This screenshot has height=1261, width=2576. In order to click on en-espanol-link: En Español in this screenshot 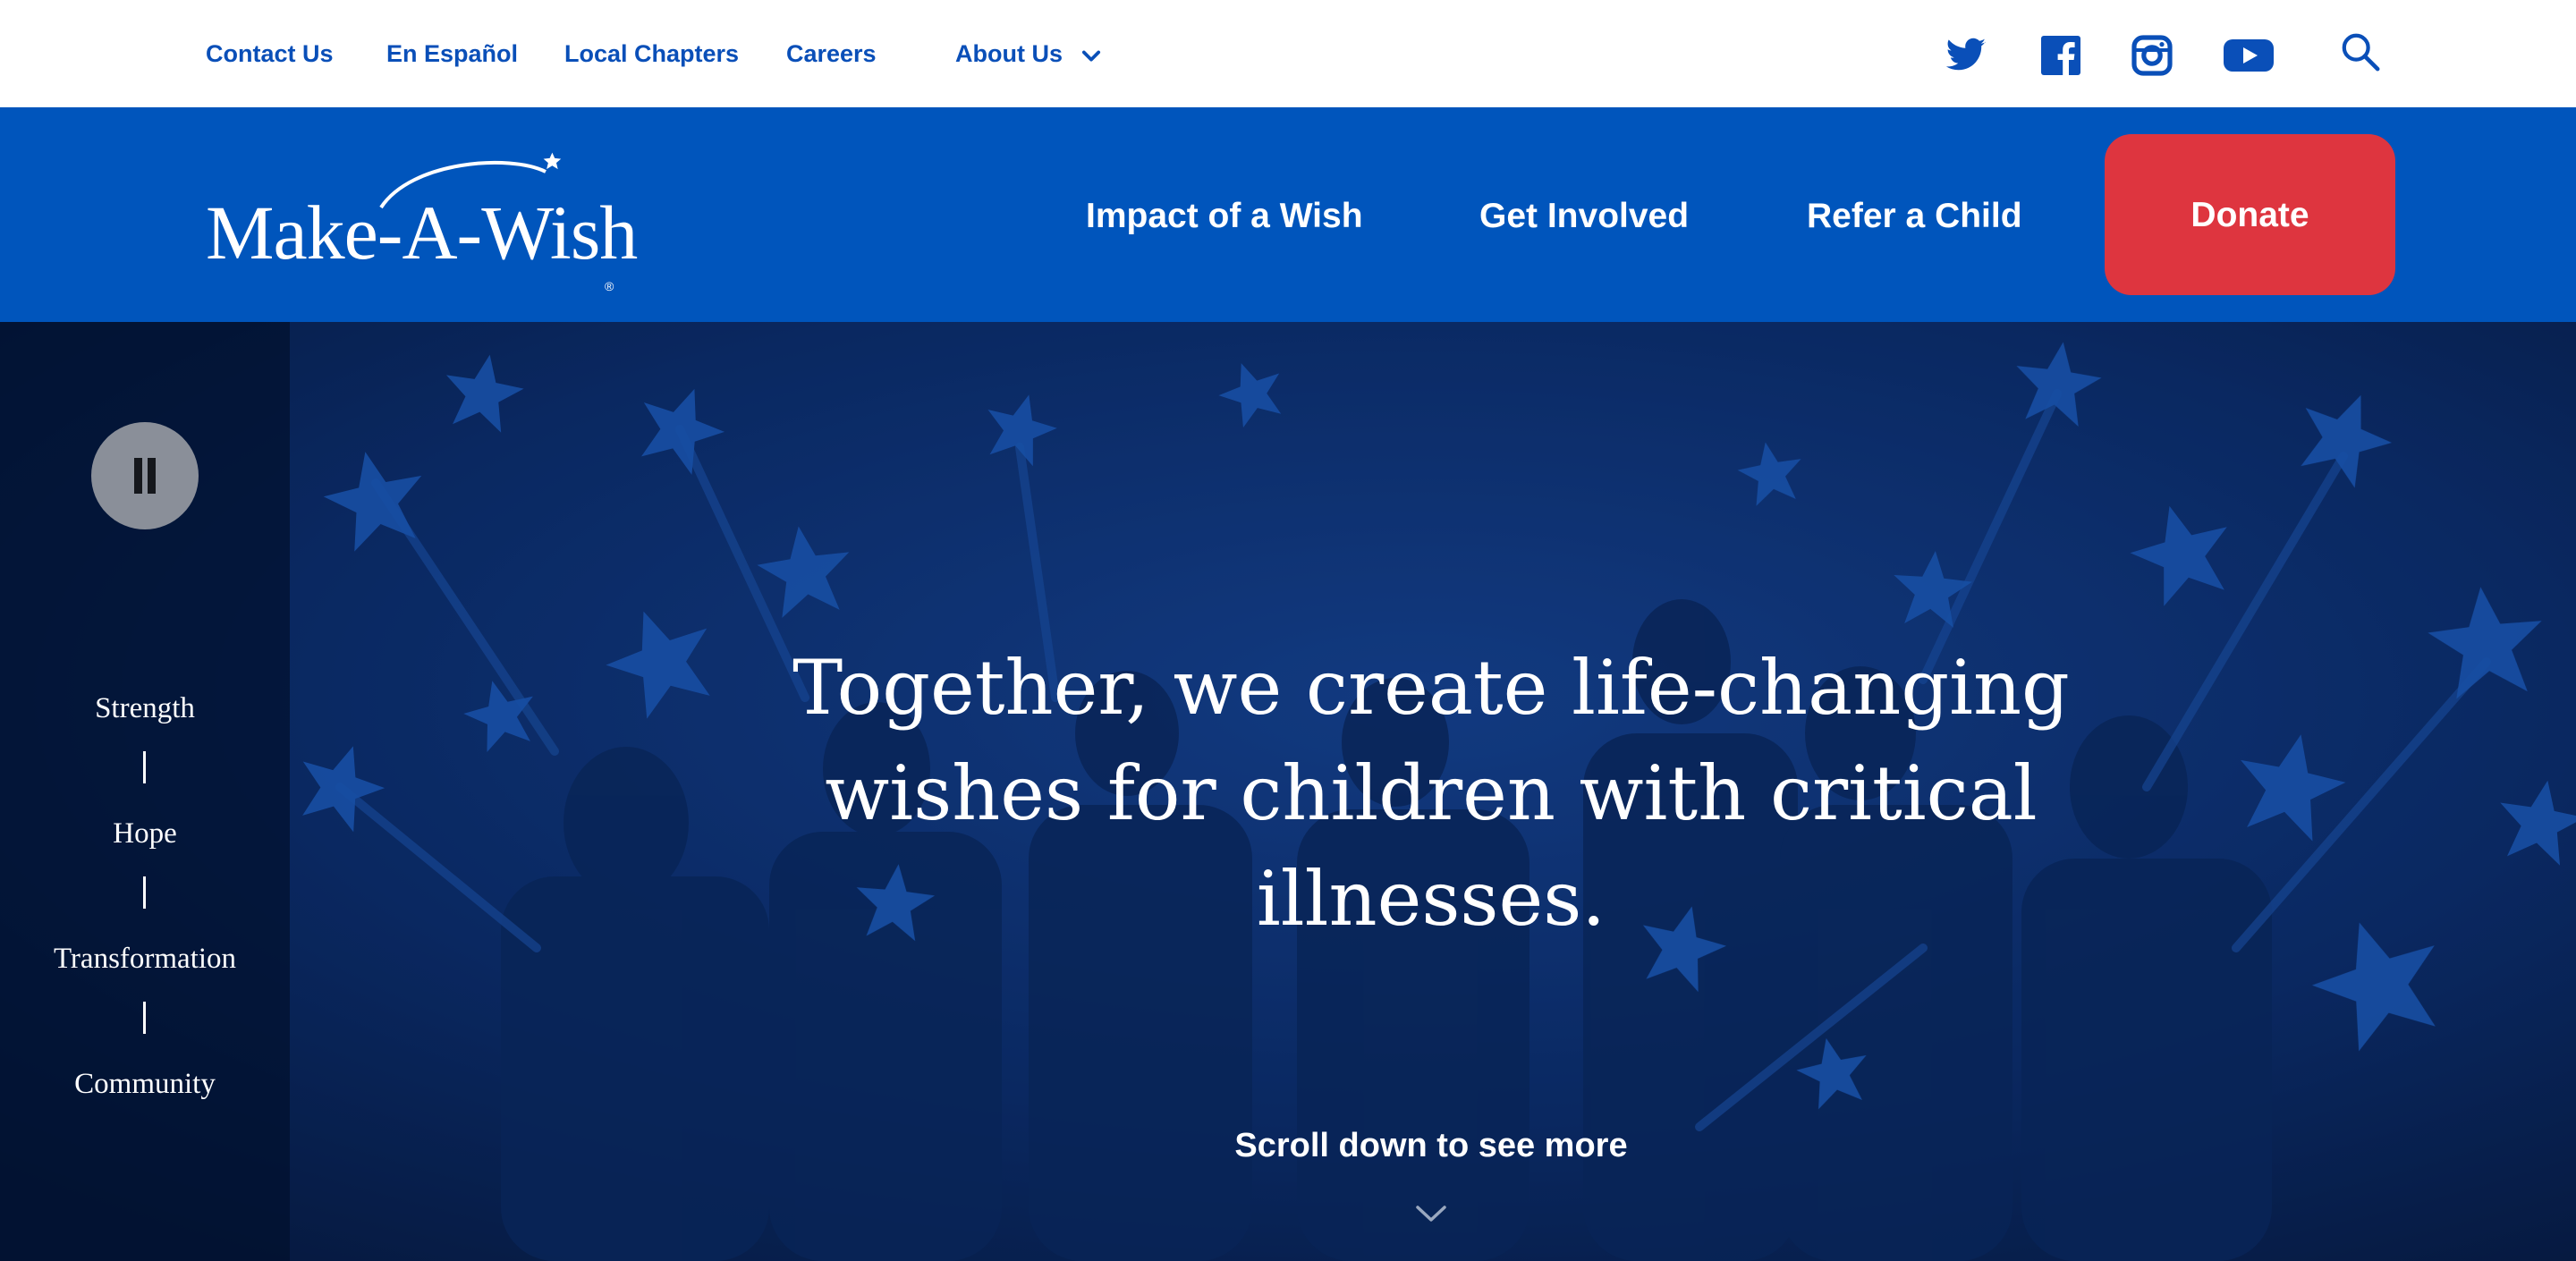, I will do `click(452, 54)`.